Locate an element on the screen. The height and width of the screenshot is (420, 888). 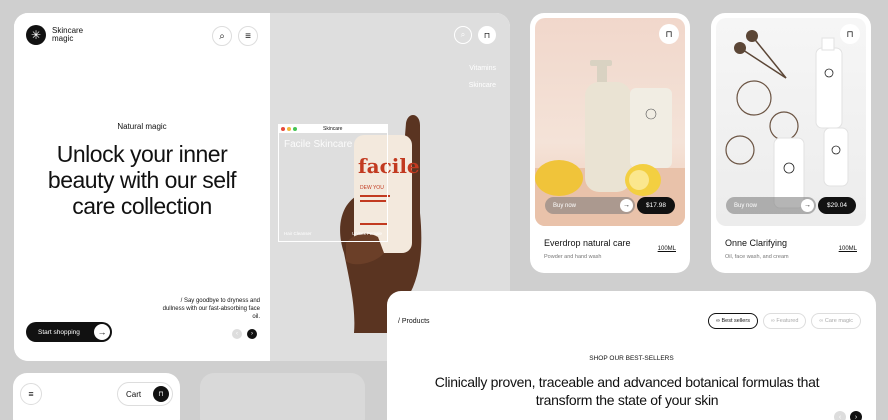
everdrop-products-image is located at coordinates (610, 143).